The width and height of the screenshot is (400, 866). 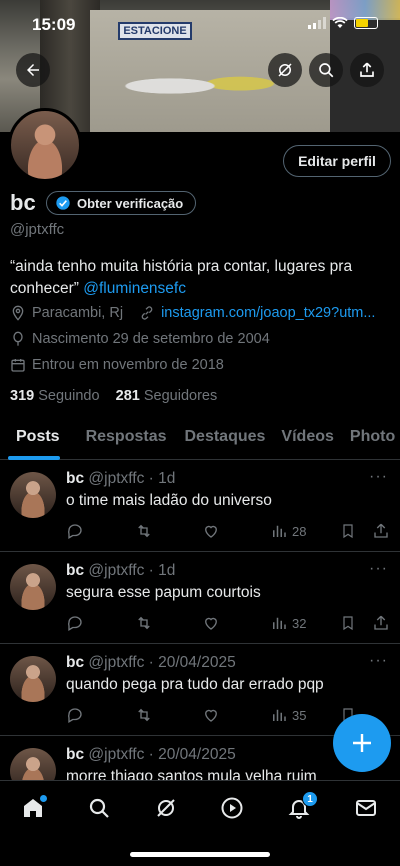 I want to click on grok-icon, so click(x=285, y=70).